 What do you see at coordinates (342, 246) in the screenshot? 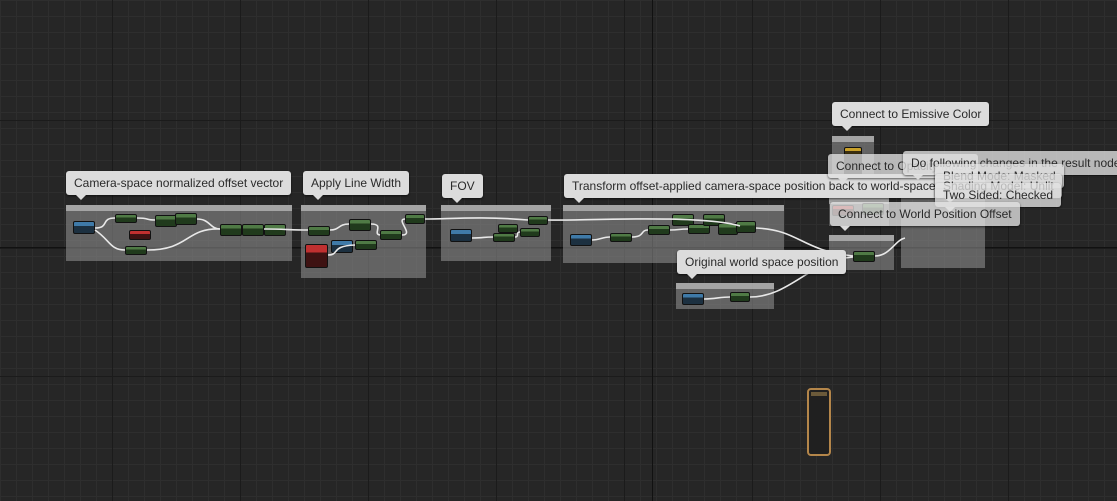
I see `parameter-node` at bounding box center [342, 246].